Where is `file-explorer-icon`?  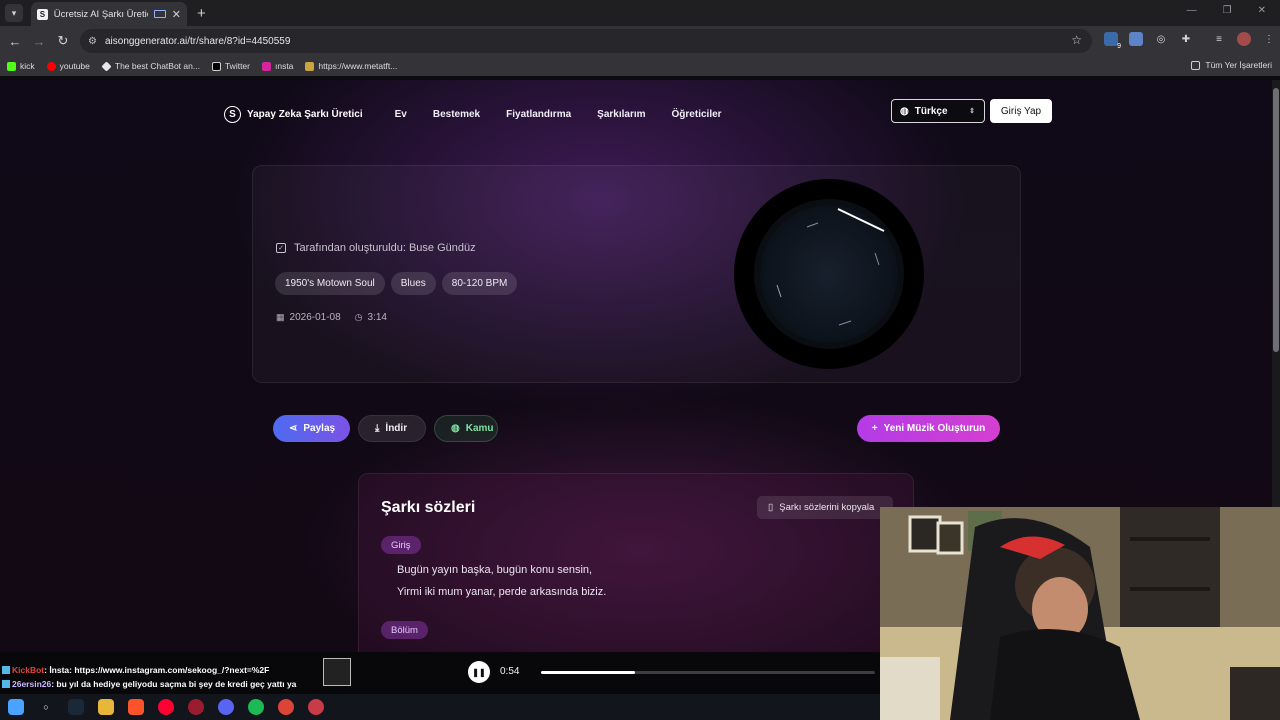 file-explorer-icon is located at coordinates (106, 707).